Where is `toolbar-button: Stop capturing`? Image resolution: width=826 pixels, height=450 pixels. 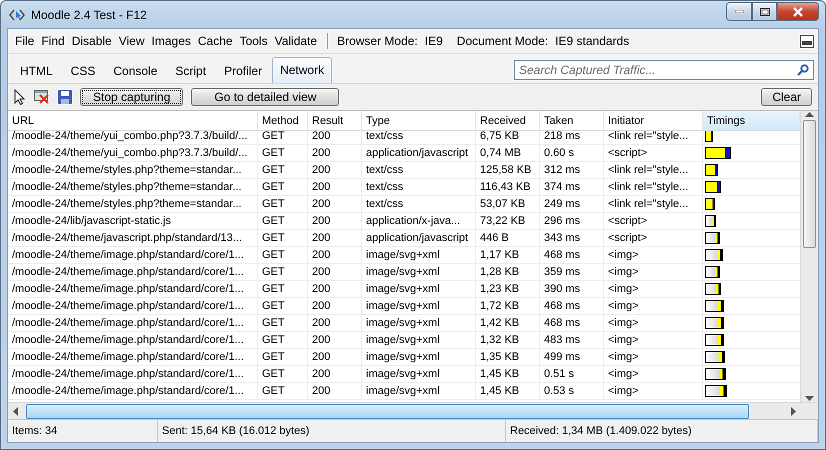
toolbar-button: Stop capturing is located at coordinates (132, 97).